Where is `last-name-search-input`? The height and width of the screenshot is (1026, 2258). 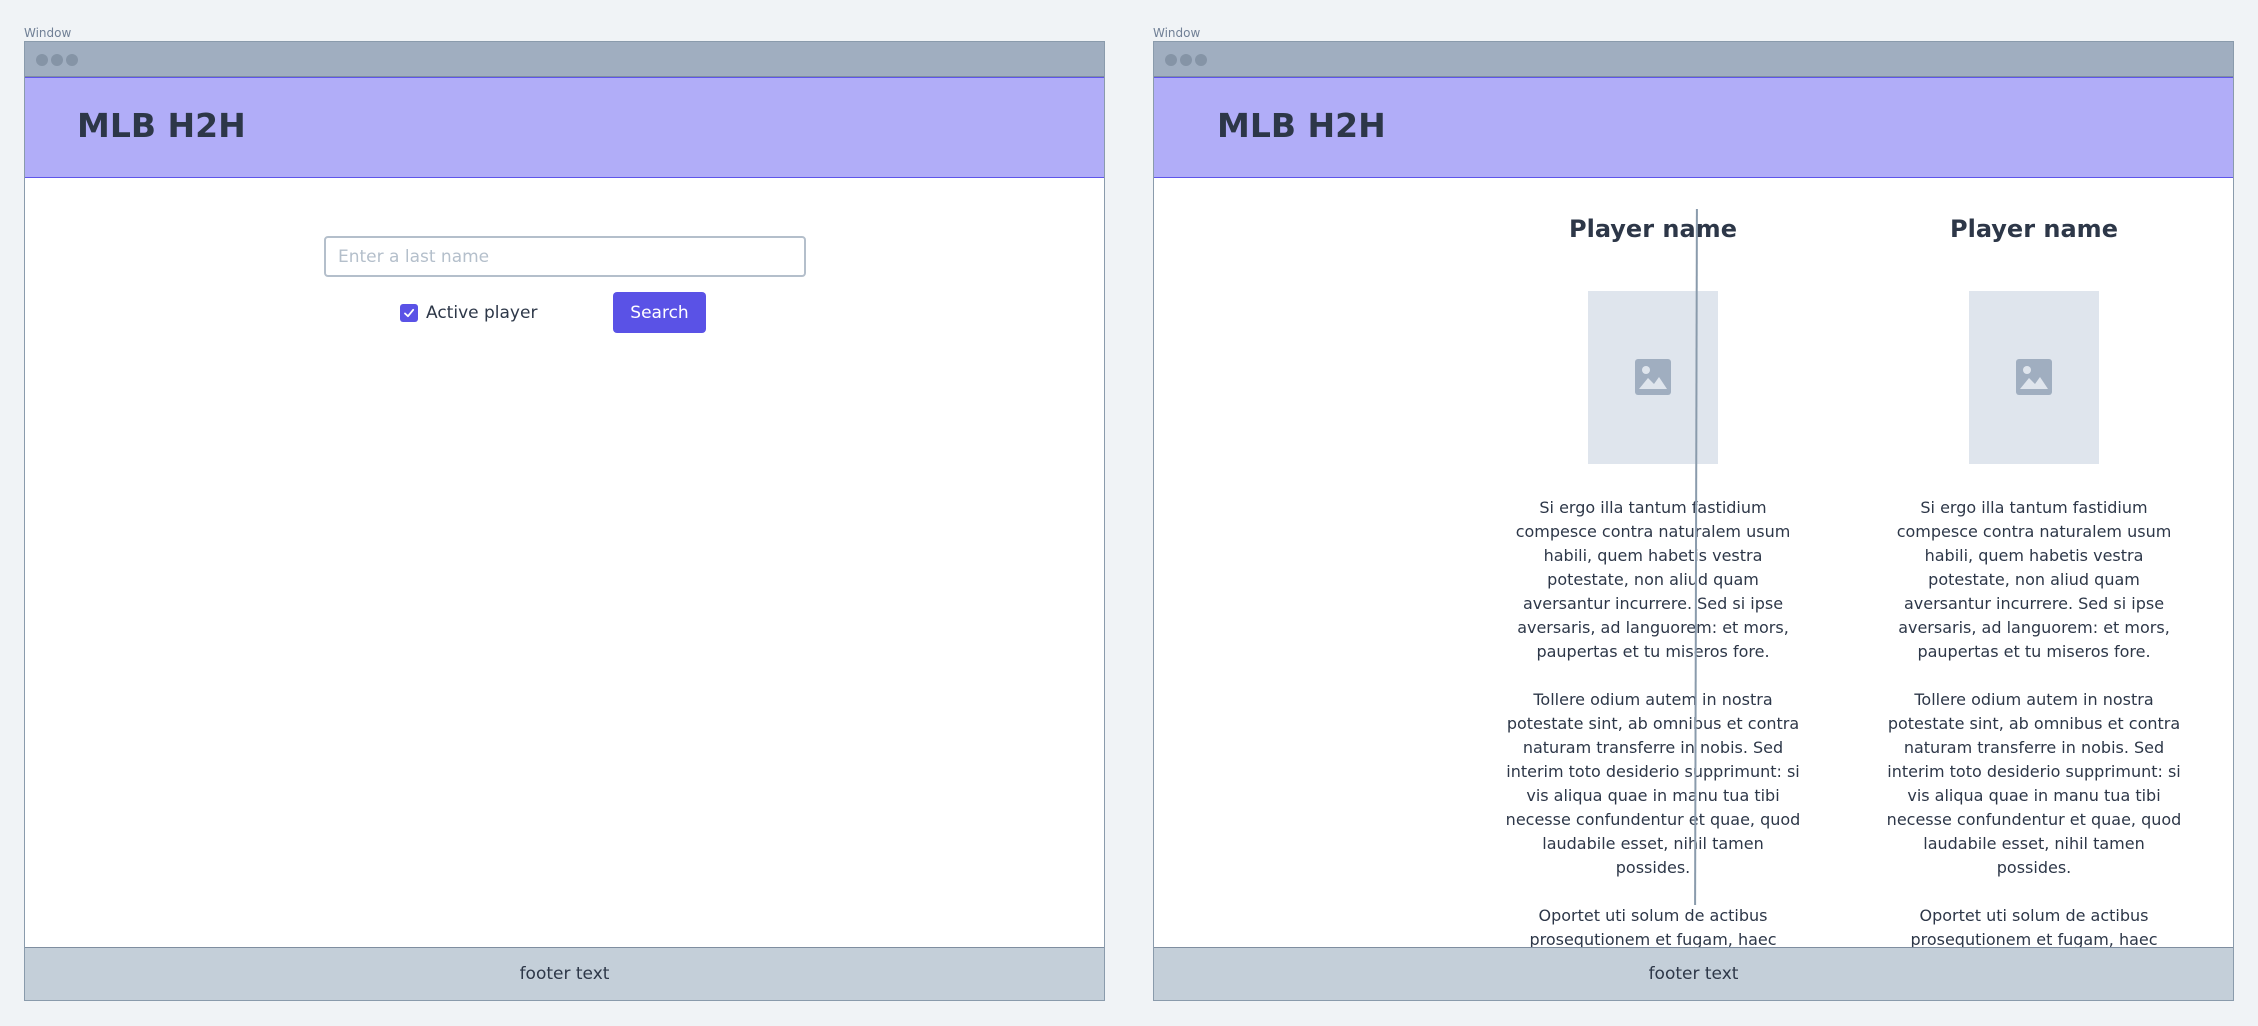 last-name-search-input is located at coordinates (565, 256).